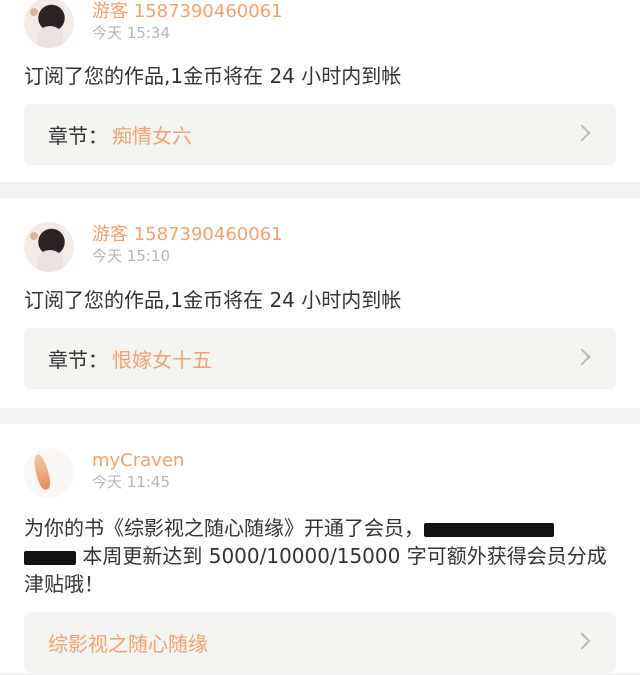  Describe the element at coordinates (315, 570) in the screenshot. I see `message-text: 本周更新达到 5000/10000/15000 字可额外获得会员分成津贴哦！` at that location.